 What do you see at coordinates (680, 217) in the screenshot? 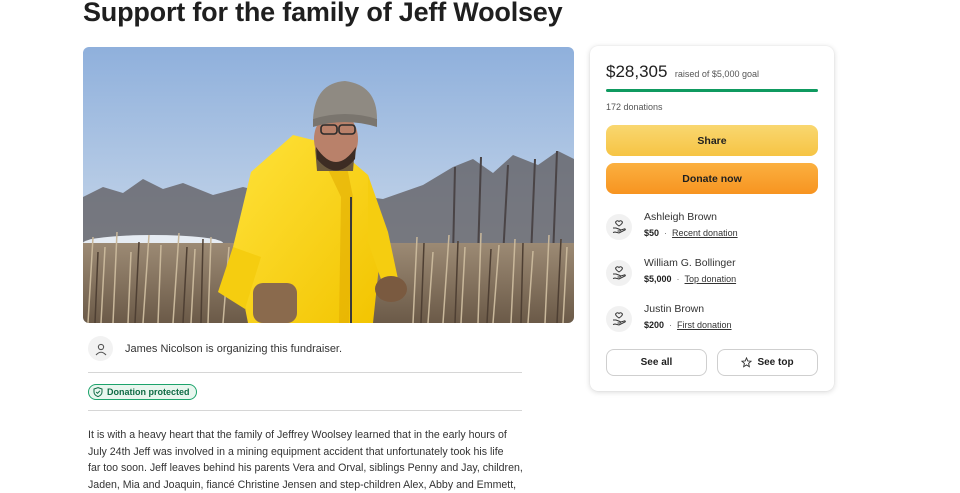
I see `donor-name: Ashleigh Brown` at bounding box center [680, 217].